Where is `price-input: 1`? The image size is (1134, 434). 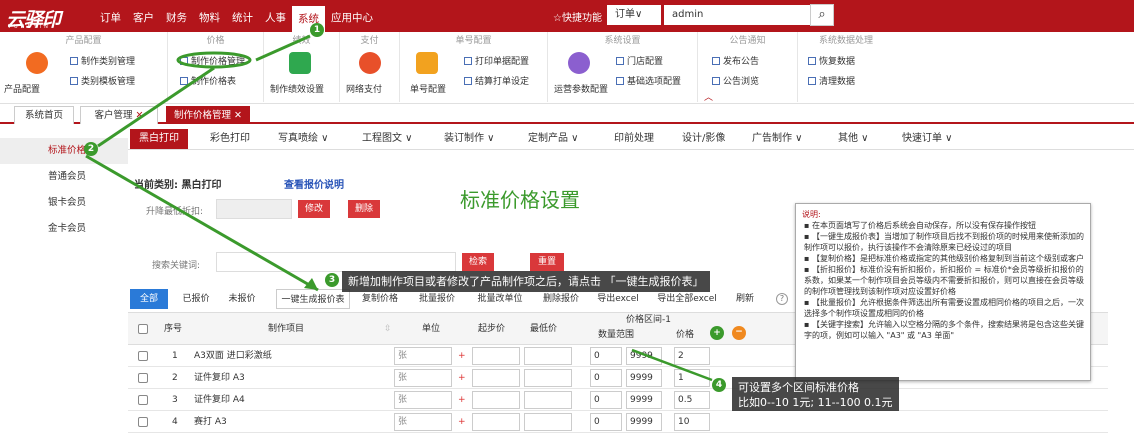
price-input: 1 is located at coordinates (692, 378).